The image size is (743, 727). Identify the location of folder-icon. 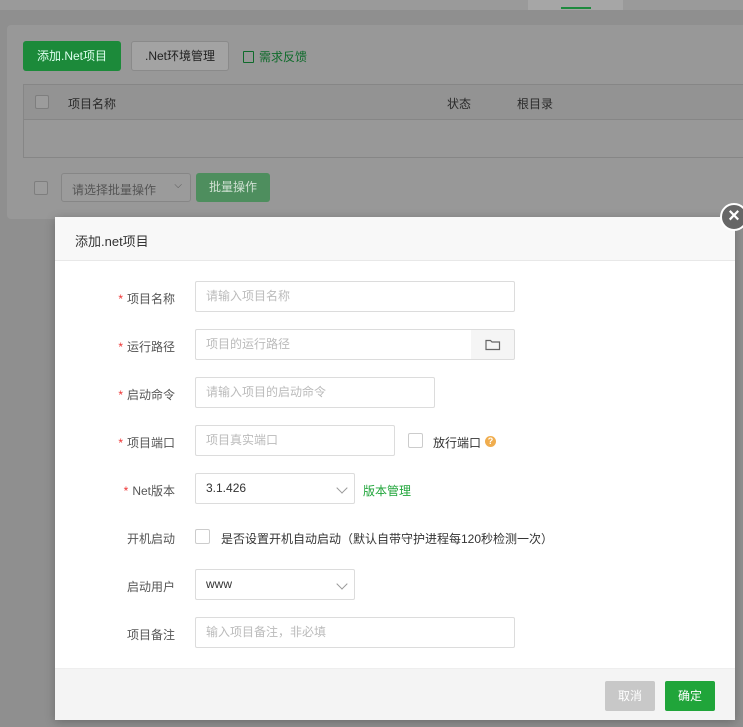
(493, 345).